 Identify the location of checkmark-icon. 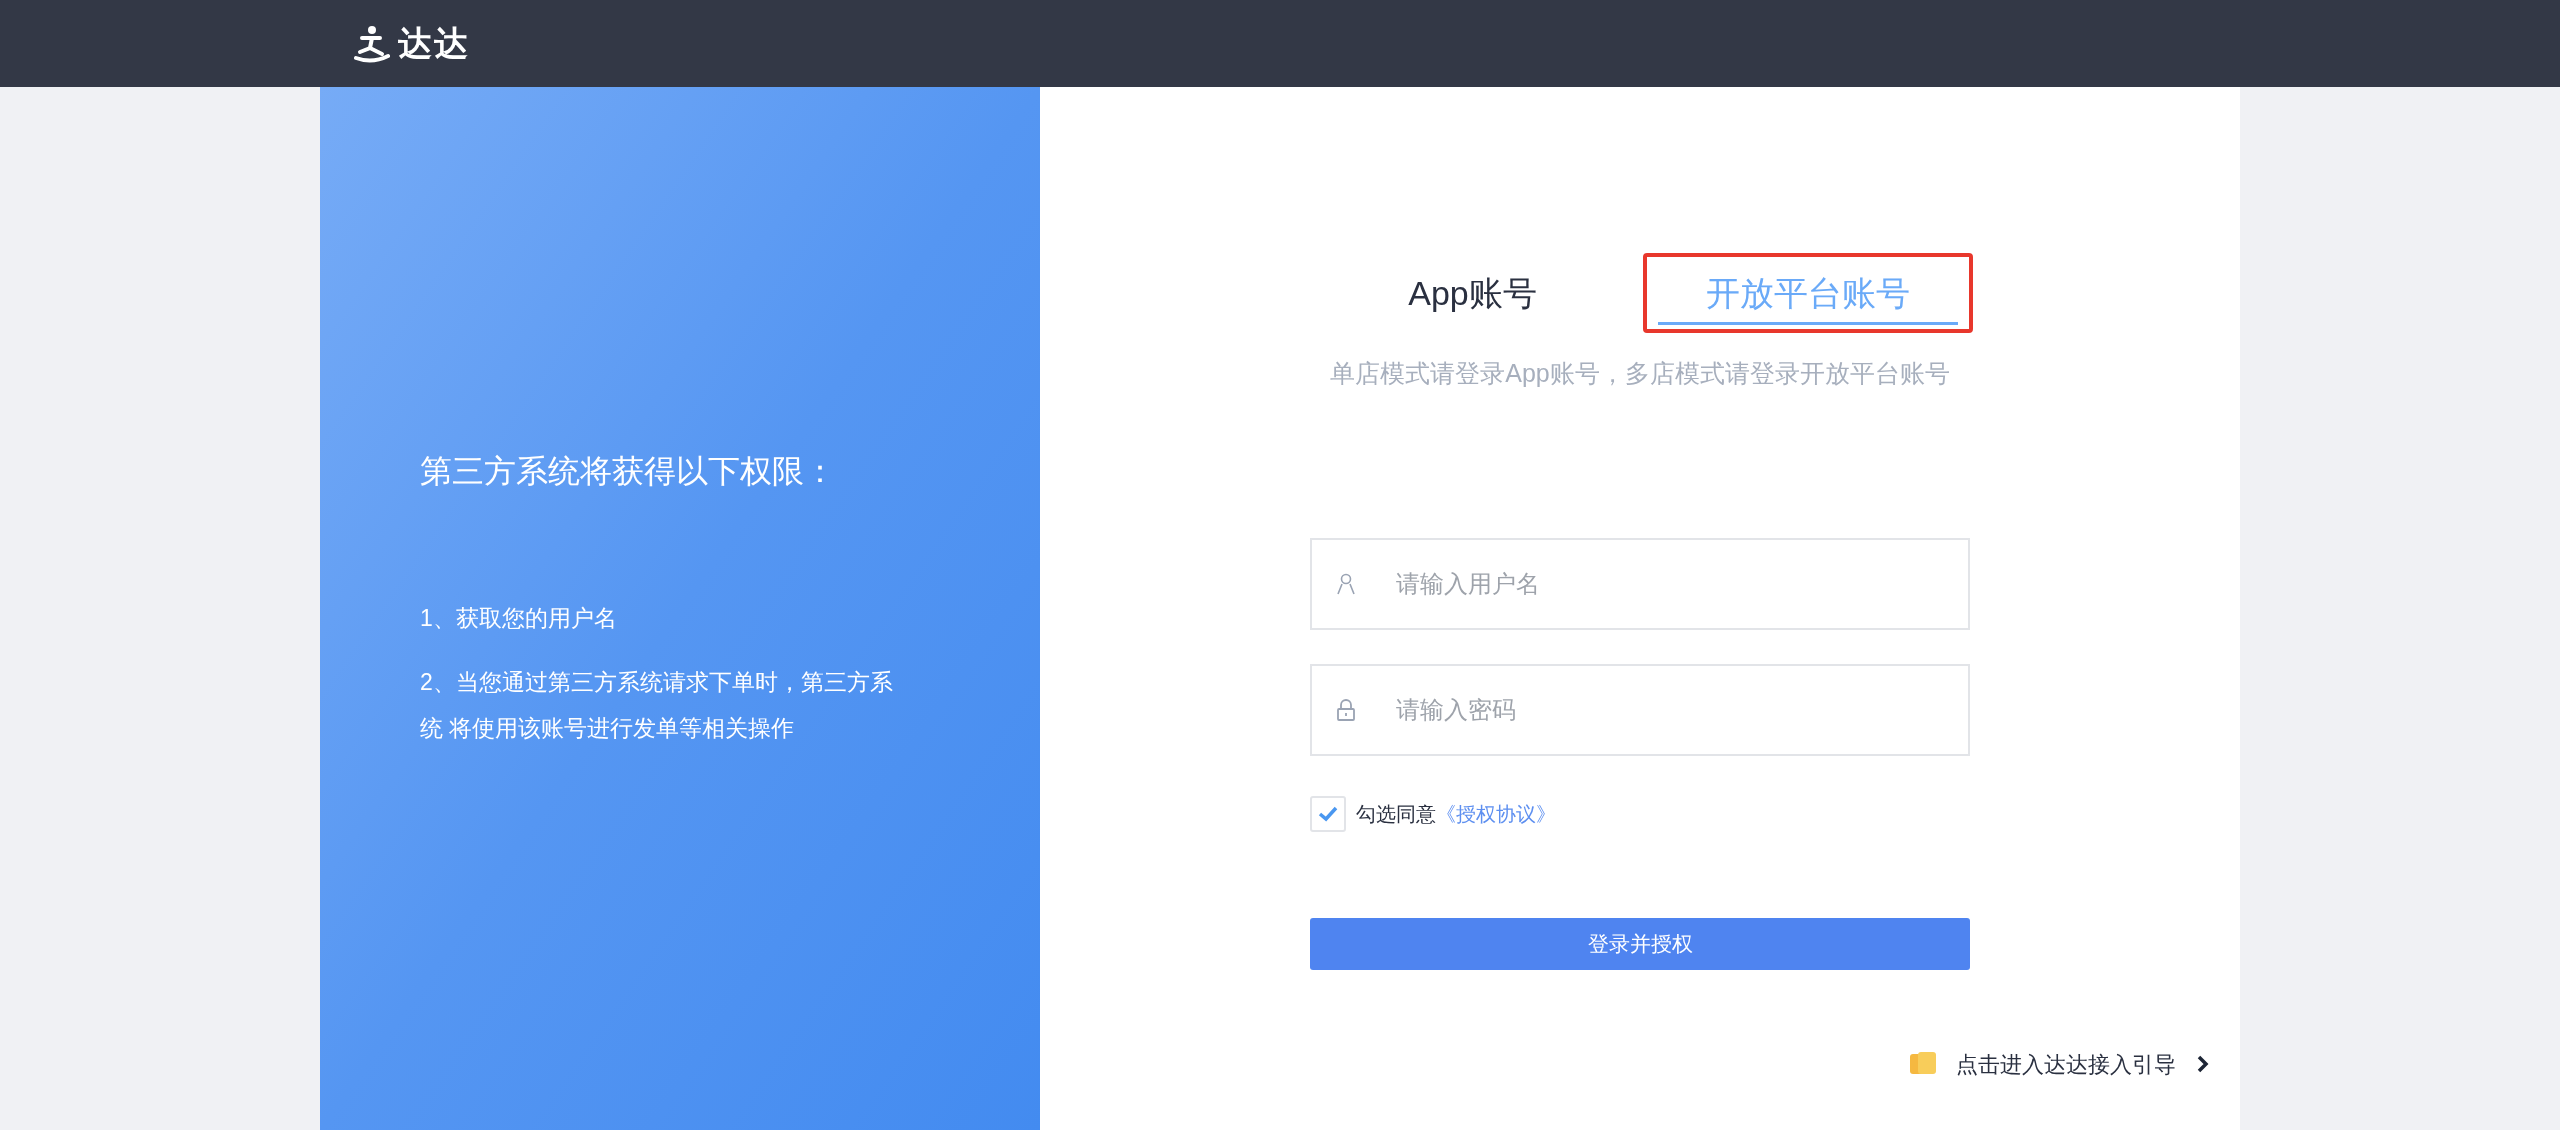
(1328, 813).